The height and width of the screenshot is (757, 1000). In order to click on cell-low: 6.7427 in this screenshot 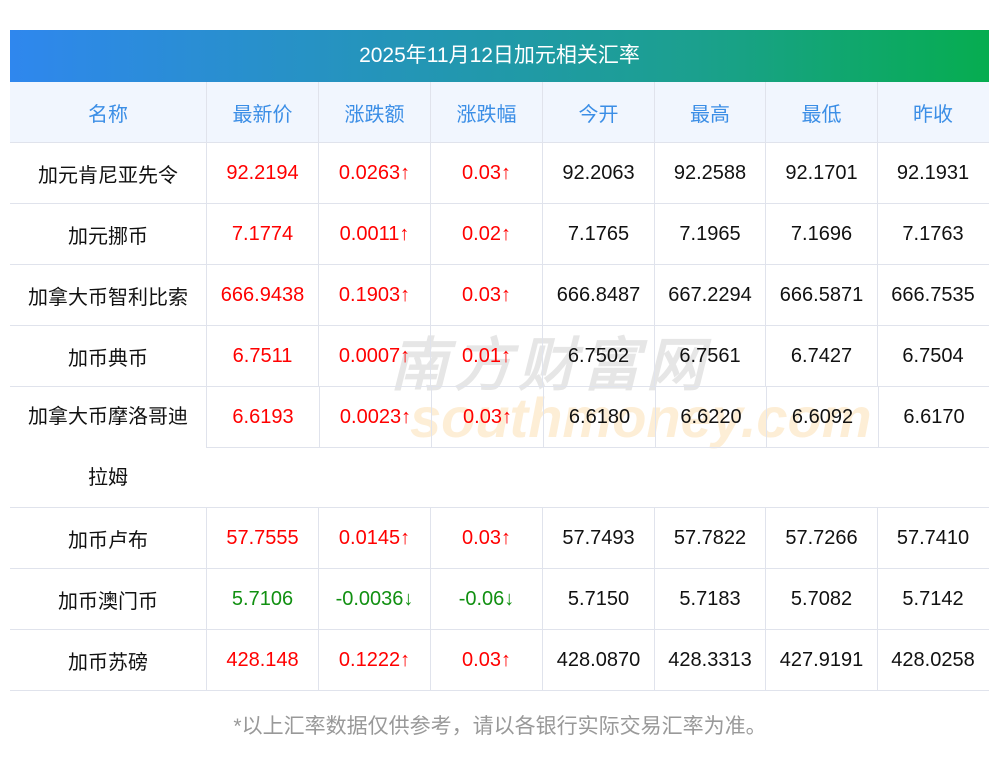, I will do `click(821, 356)`.